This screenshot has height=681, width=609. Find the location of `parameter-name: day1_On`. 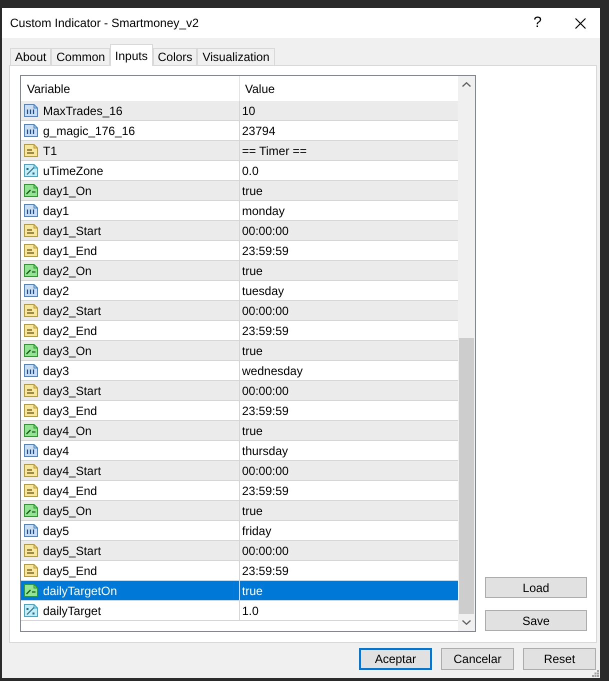

parameter-name: day1_On is located at coordinates (67, 191).